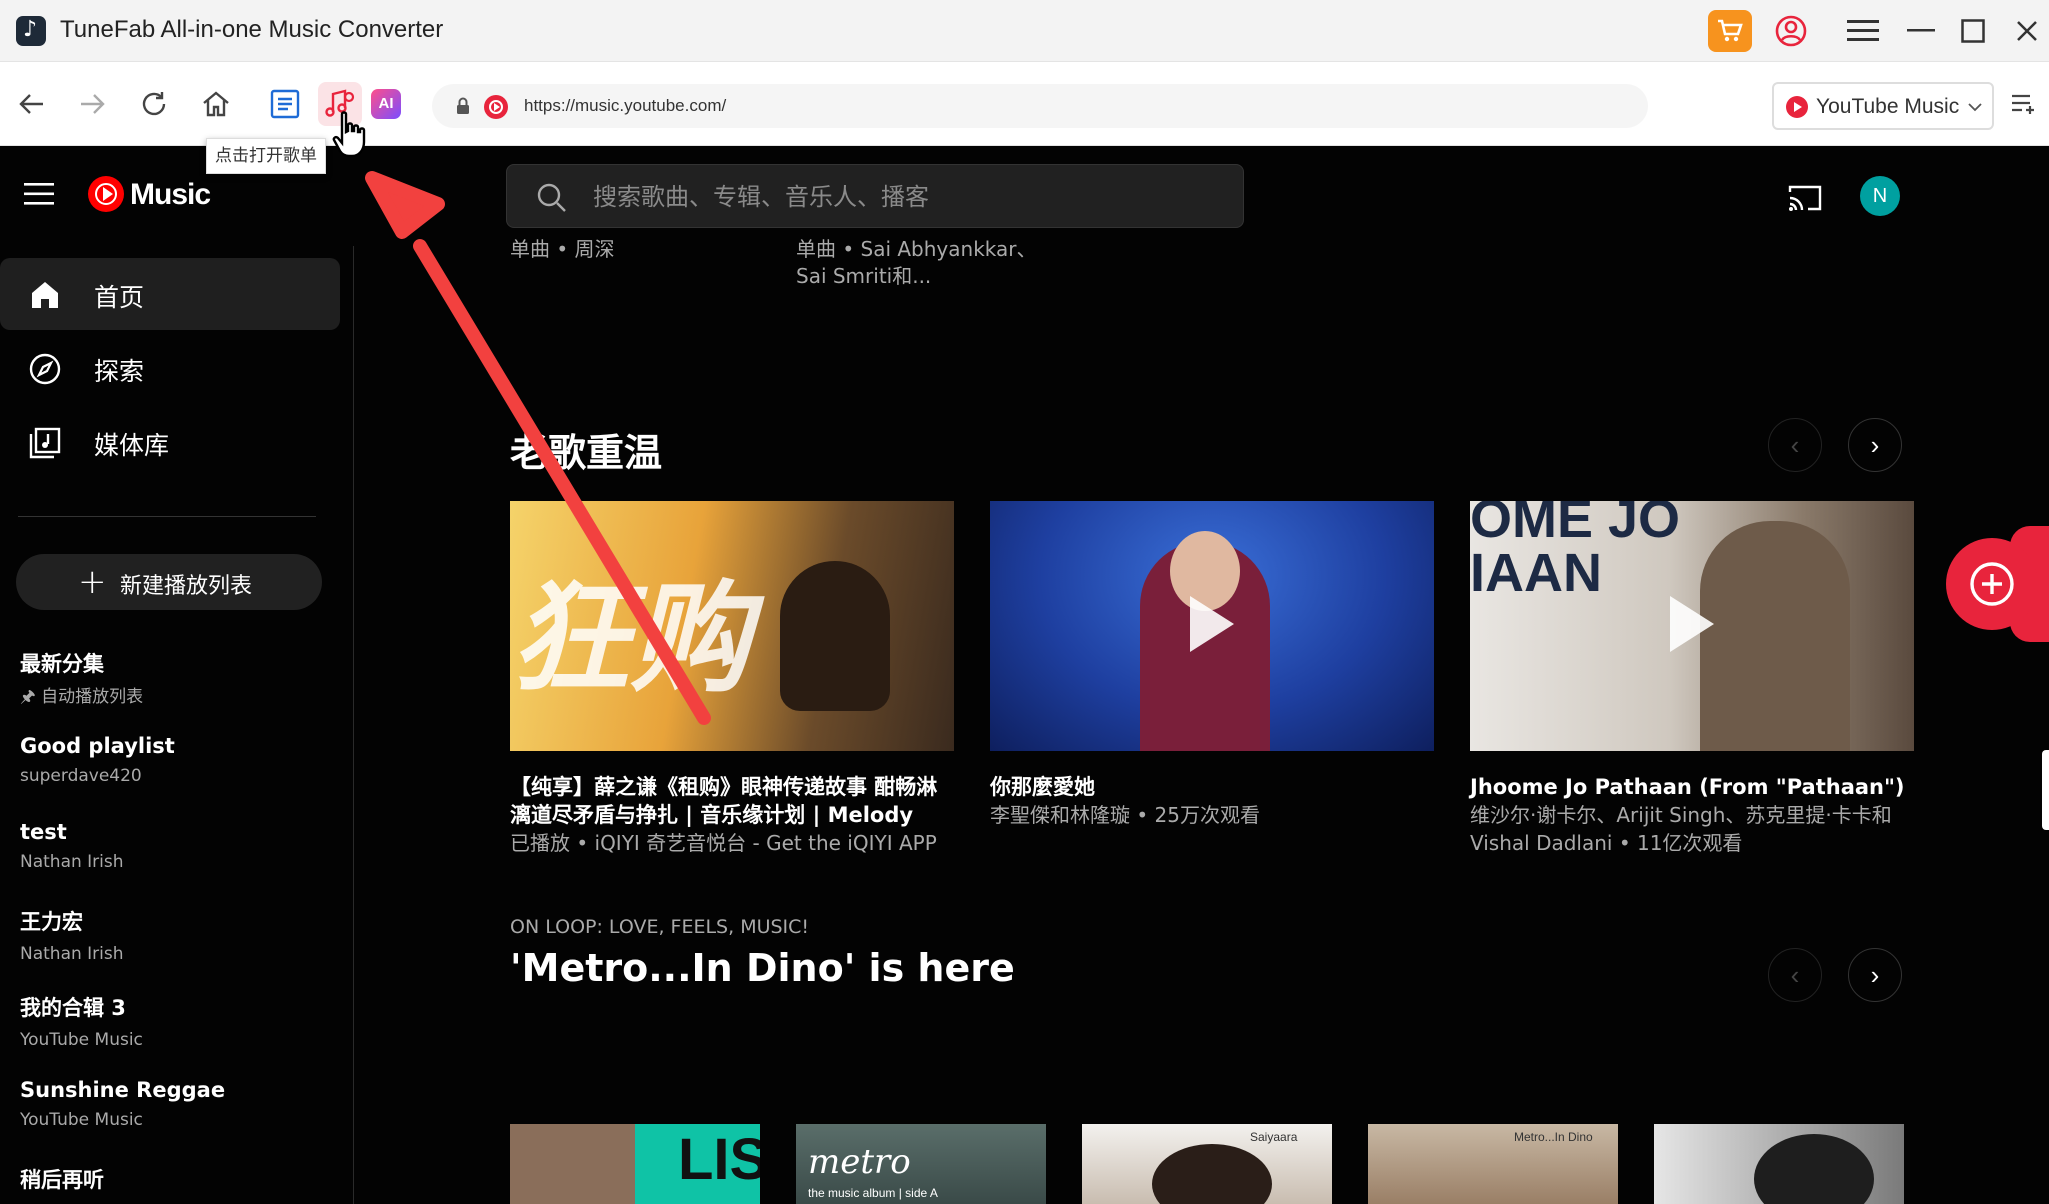  Describe the element at coordinates (1681, 815) in the screenshot. I see `video-subtitle: 维沙尔·谢卡尔、Arijit Singh、苏克里提·卡卡和` at that location.